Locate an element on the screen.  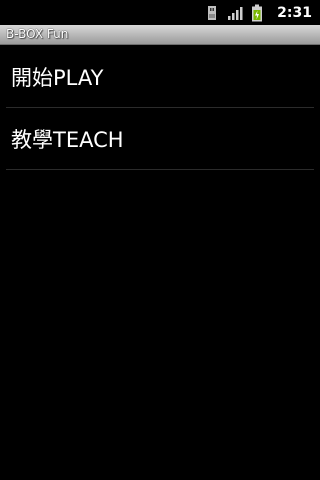
status-bar: 2:31 is located at coordinates (160, 12).